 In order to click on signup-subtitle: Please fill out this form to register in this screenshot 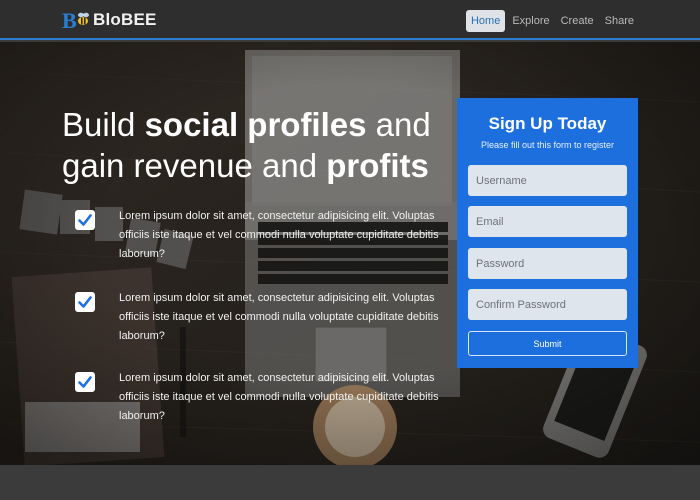, I will do `click(547, 145)`.